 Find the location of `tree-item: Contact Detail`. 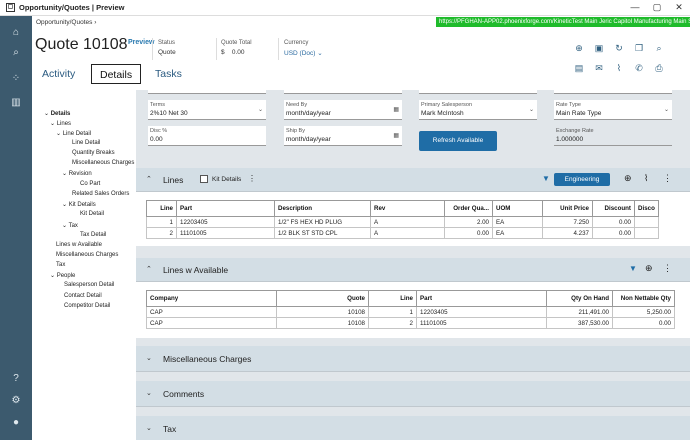

tree-item: Contact Detail is located at coordinates (83, 296).